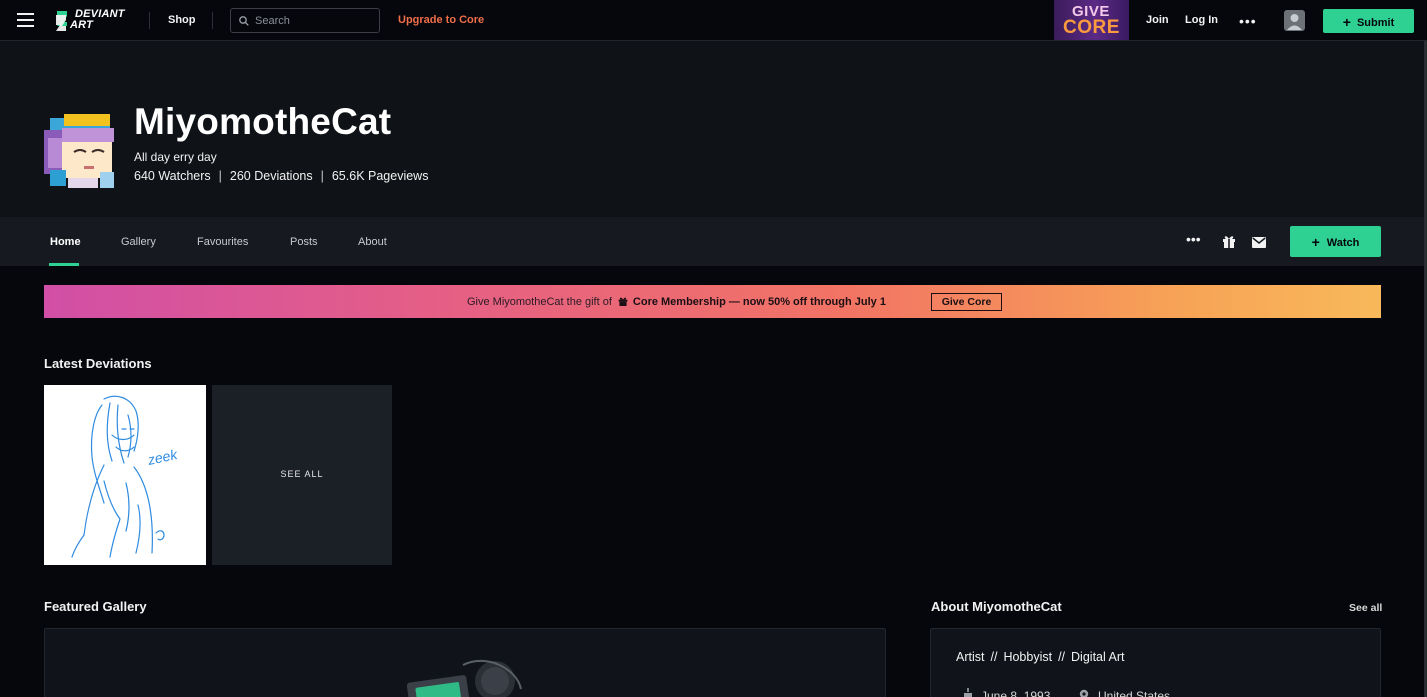 This screenshot has height=697, width=1427. Describe the element at coordinates (138, 242) in the screenshot. I see `tab-gallery: Gallery` at that location.